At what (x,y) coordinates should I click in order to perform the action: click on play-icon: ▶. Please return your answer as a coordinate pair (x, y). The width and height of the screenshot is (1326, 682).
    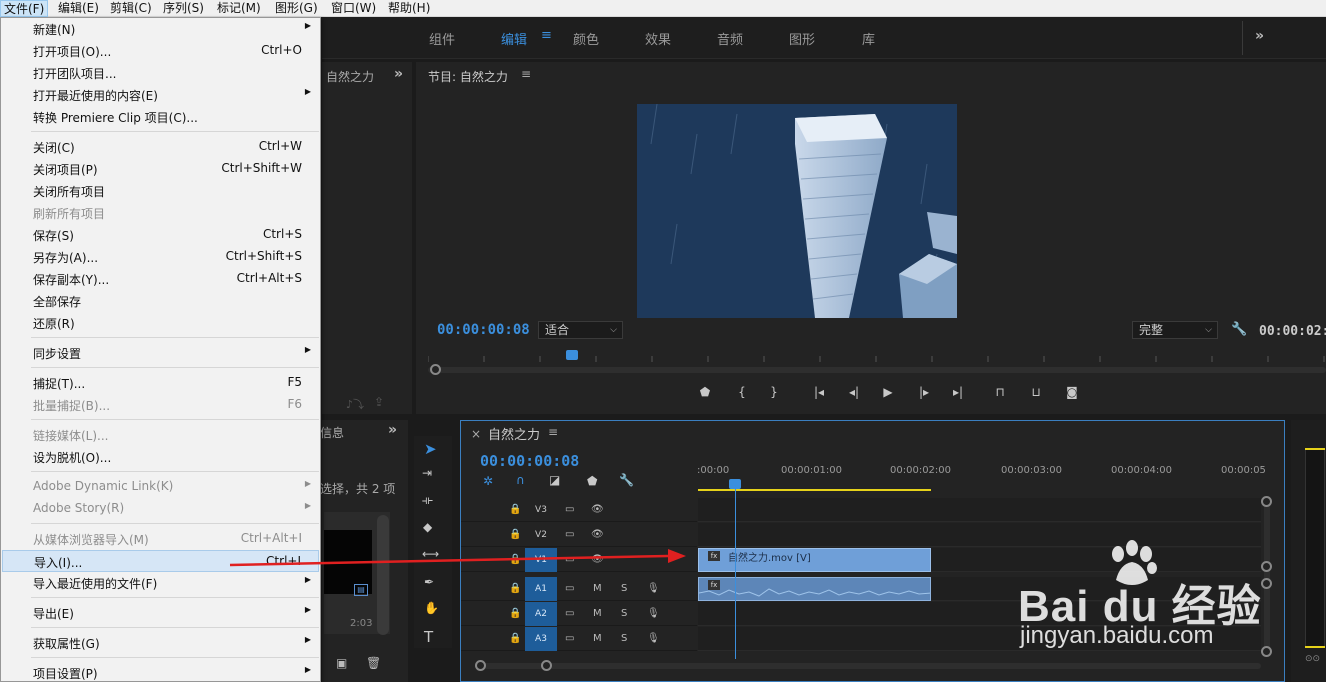
    Looking at the image, I should click on (888, 392).